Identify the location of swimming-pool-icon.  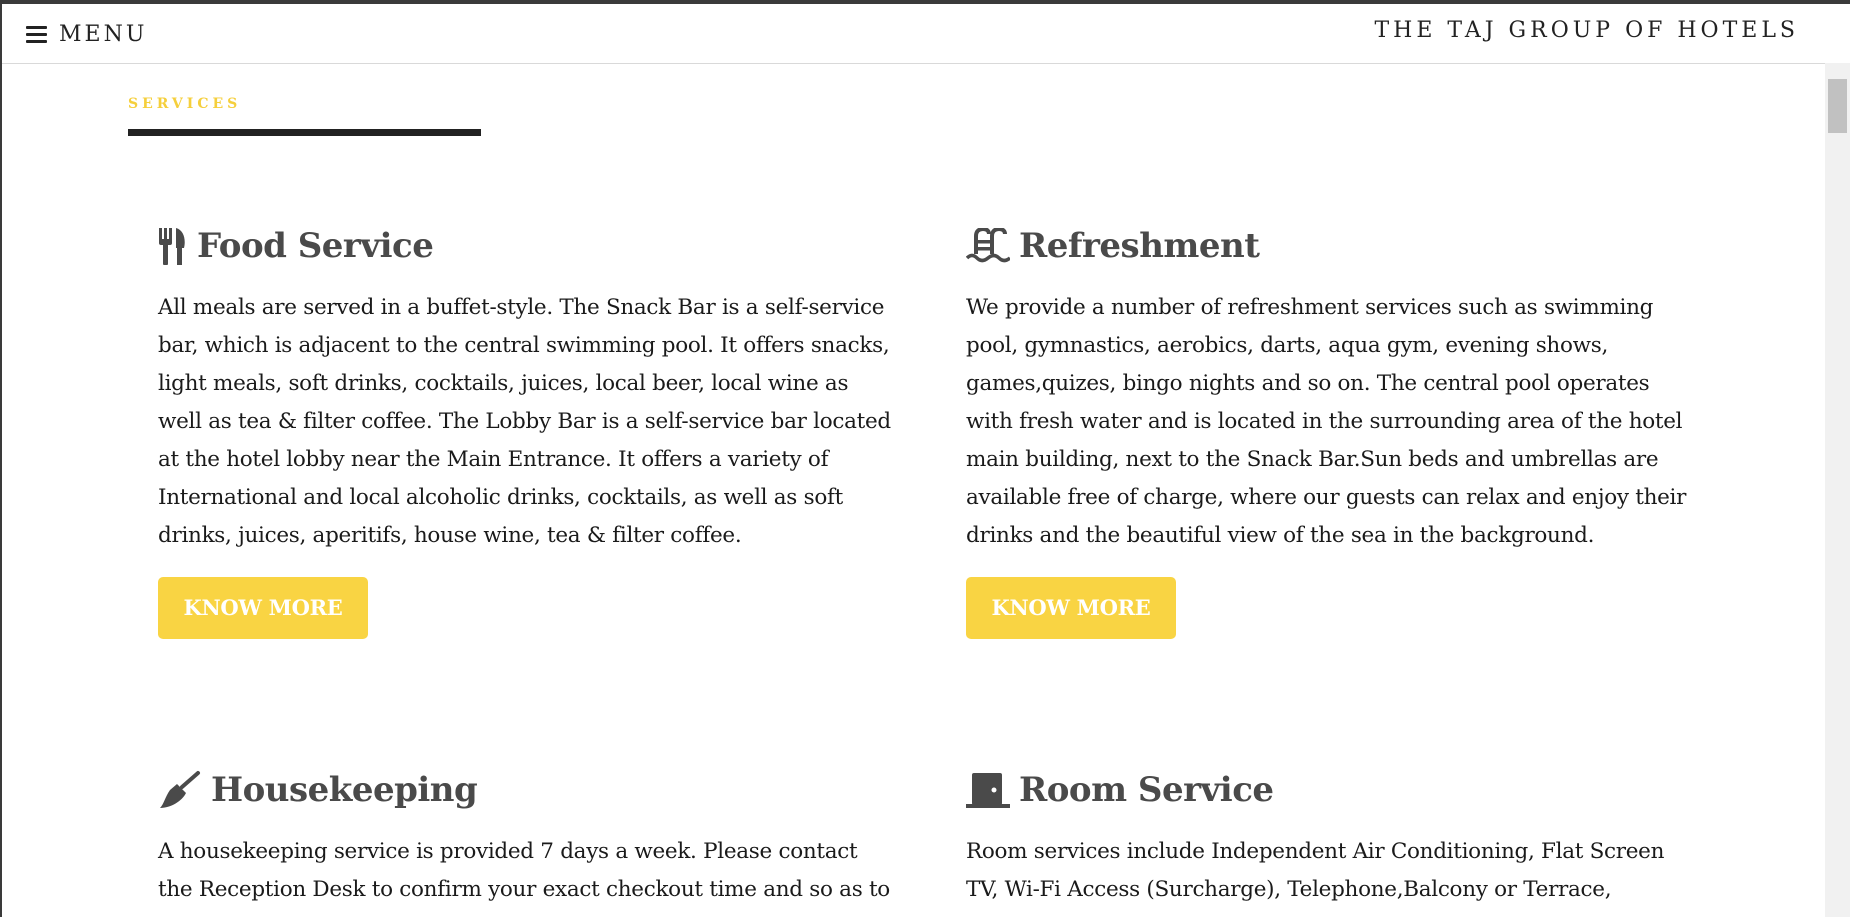
(988, 246).